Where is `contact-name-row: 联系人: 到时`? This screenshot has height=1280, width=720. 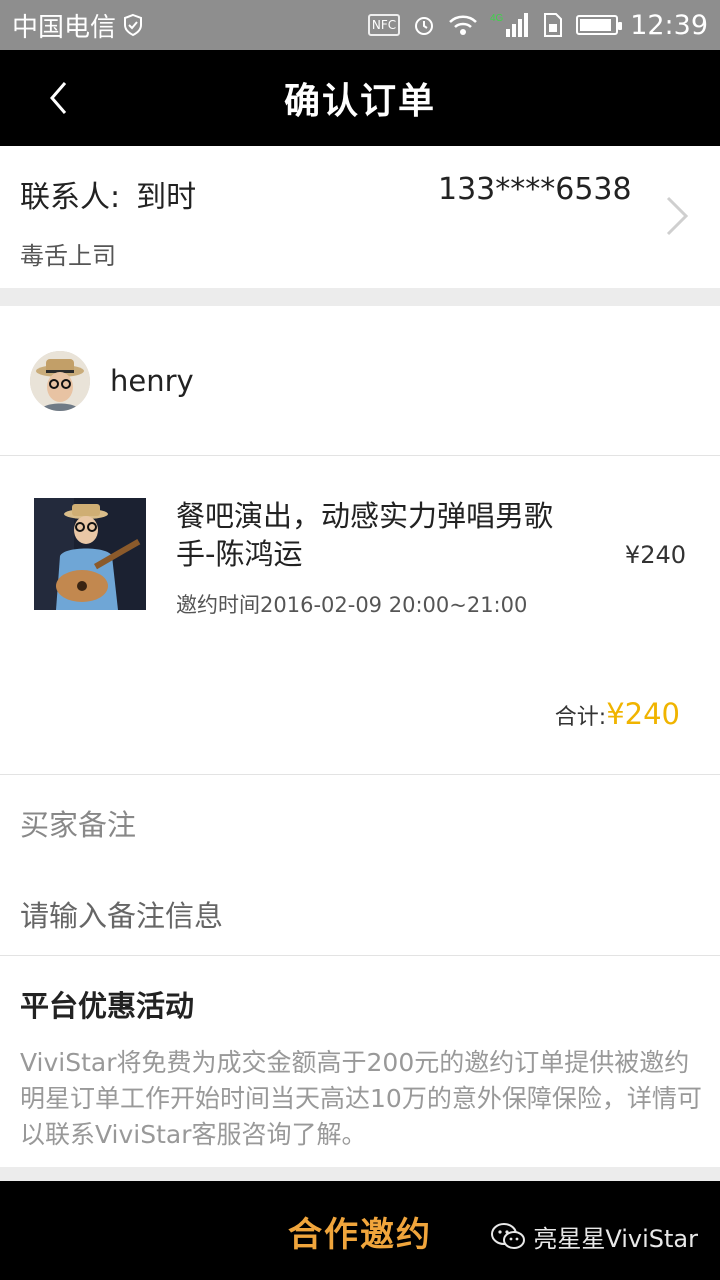
contact-name-row: 联系人: 到时 is located at coordinates (108, 194).